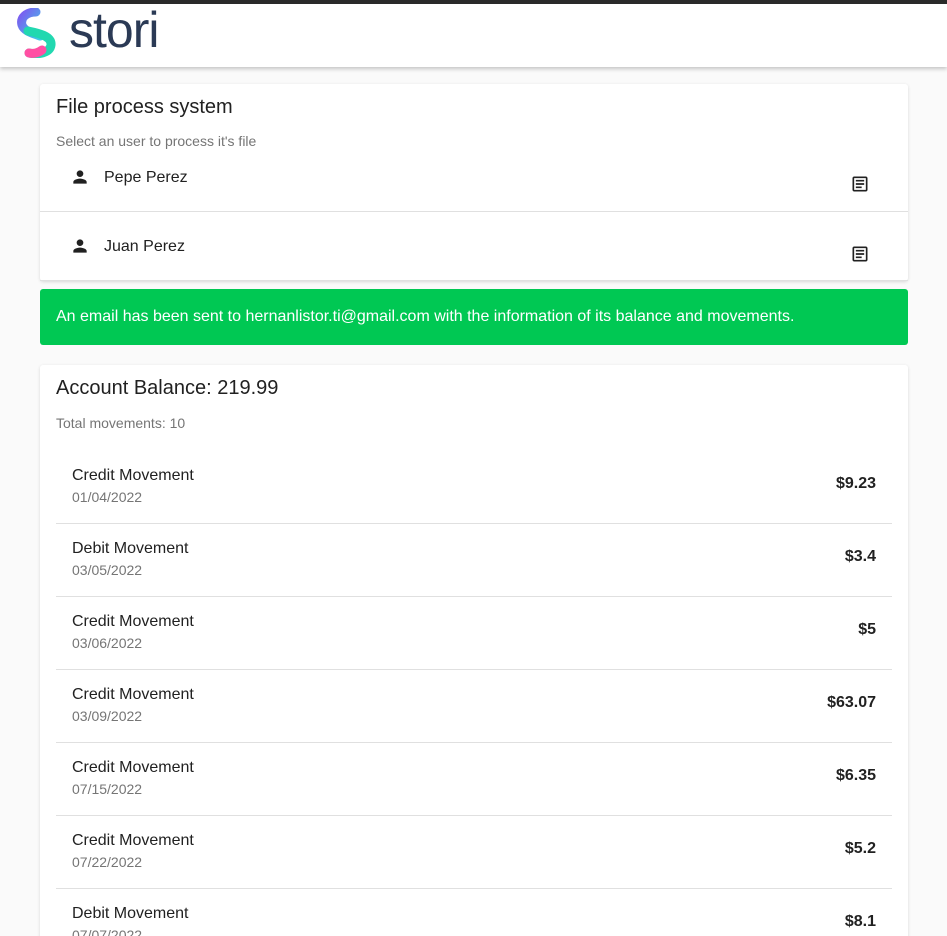  What do you see at coordinates (144, 107) in the screenshot?
I see `card-title: File process system` at bounding box center [144, 107].